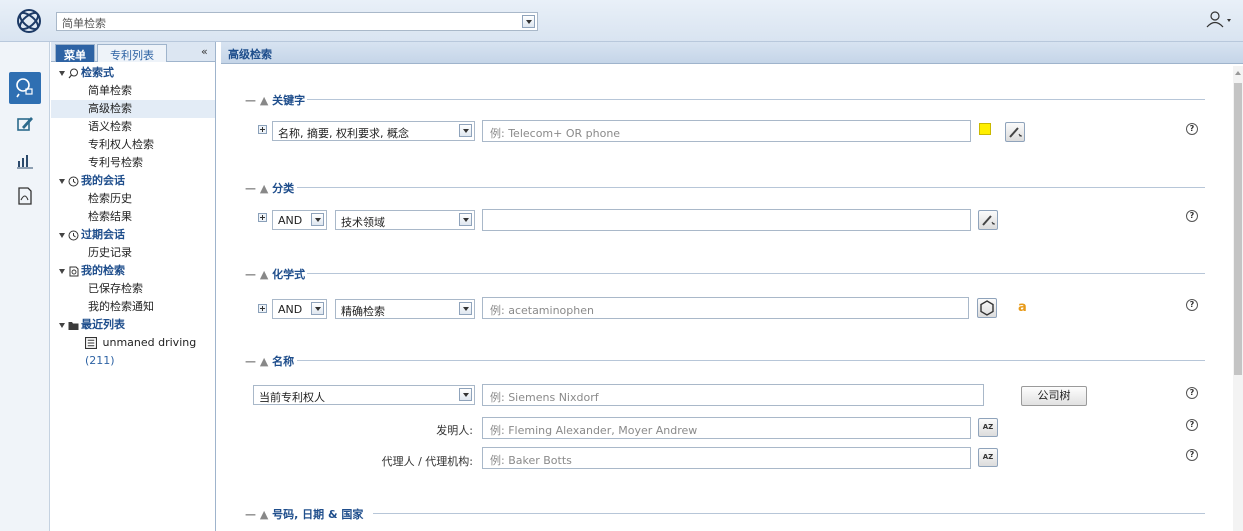 The width and height of the screenshot is (1243, 531). I want to click on main-scrollbar, so click(1238, 298).